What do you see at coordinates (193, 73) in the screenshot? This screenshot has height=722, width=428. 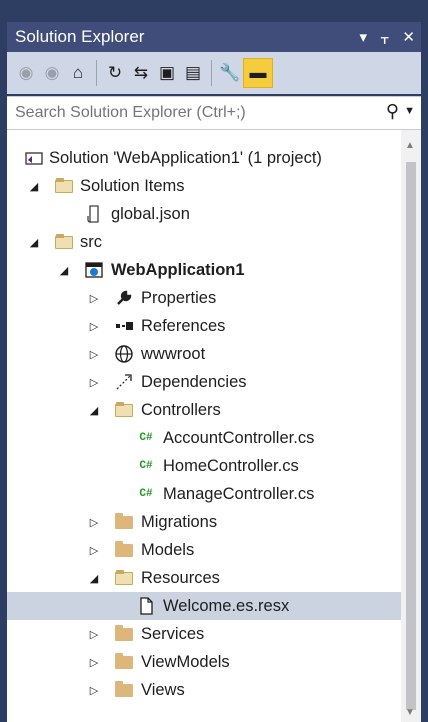 I see `show-all-files-icon: ▤` at bounding box center [193, 73].